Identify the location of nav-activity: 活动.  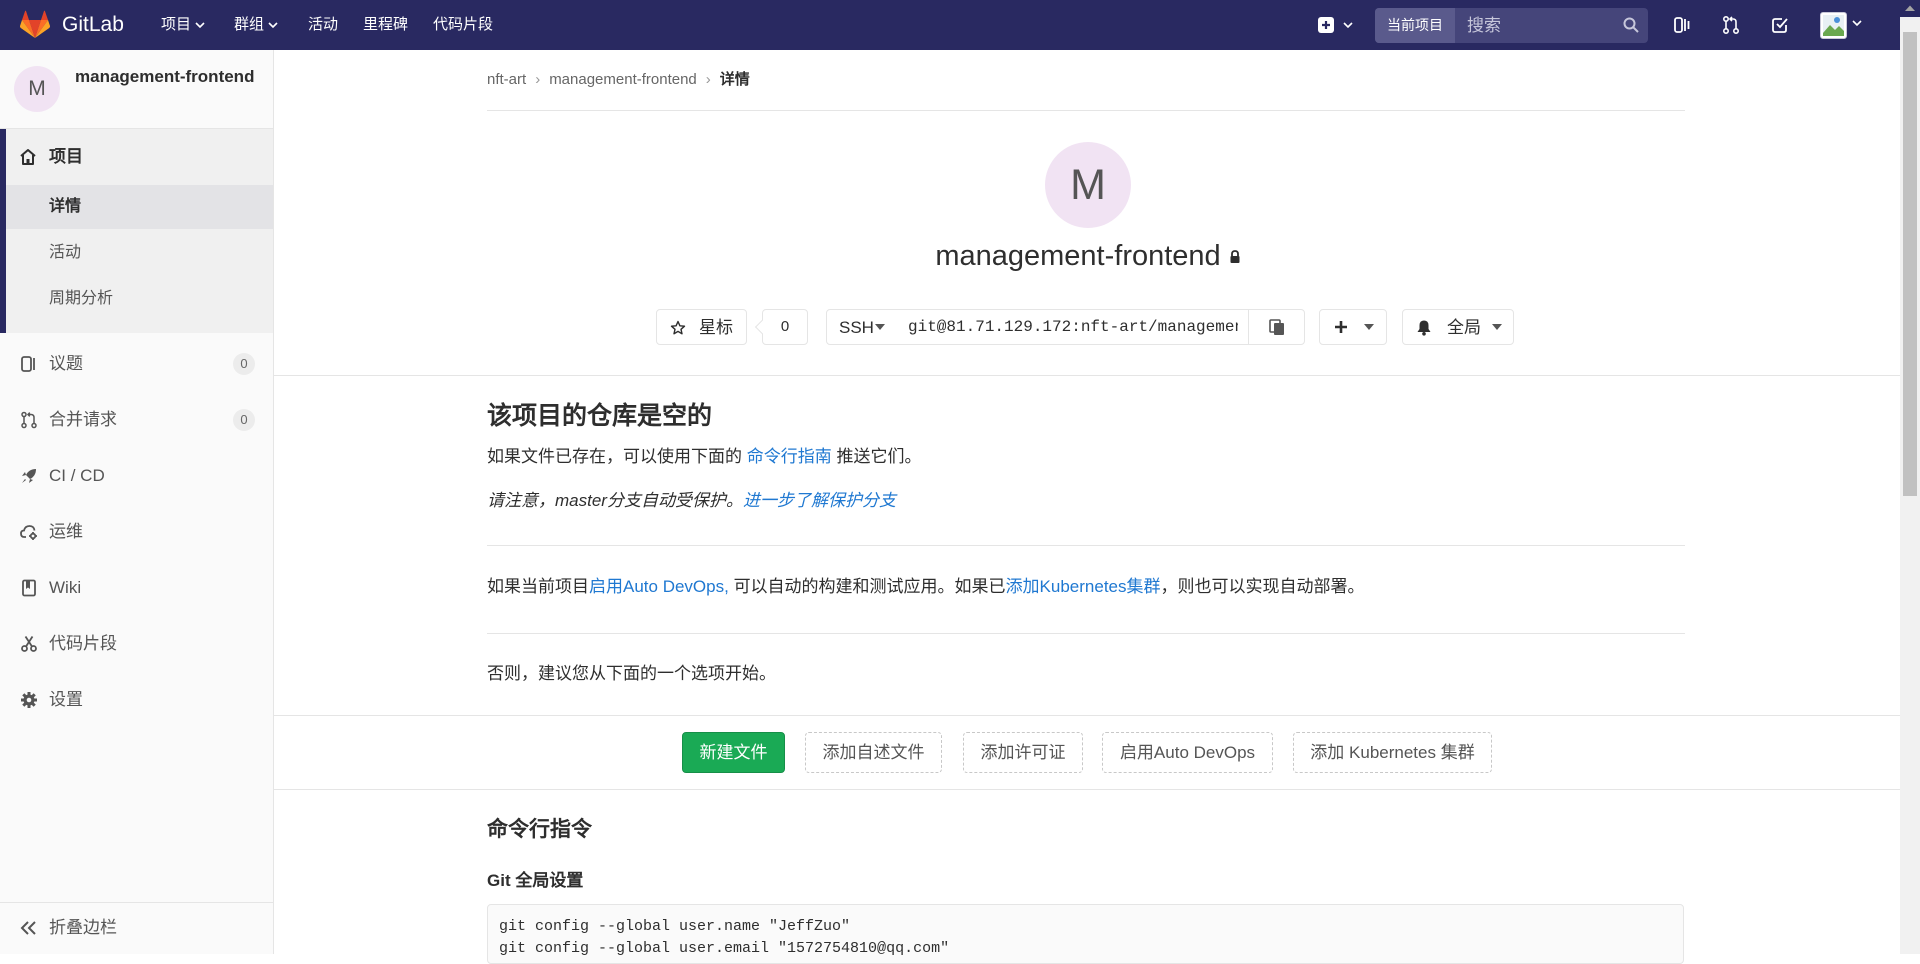
(323, 25).